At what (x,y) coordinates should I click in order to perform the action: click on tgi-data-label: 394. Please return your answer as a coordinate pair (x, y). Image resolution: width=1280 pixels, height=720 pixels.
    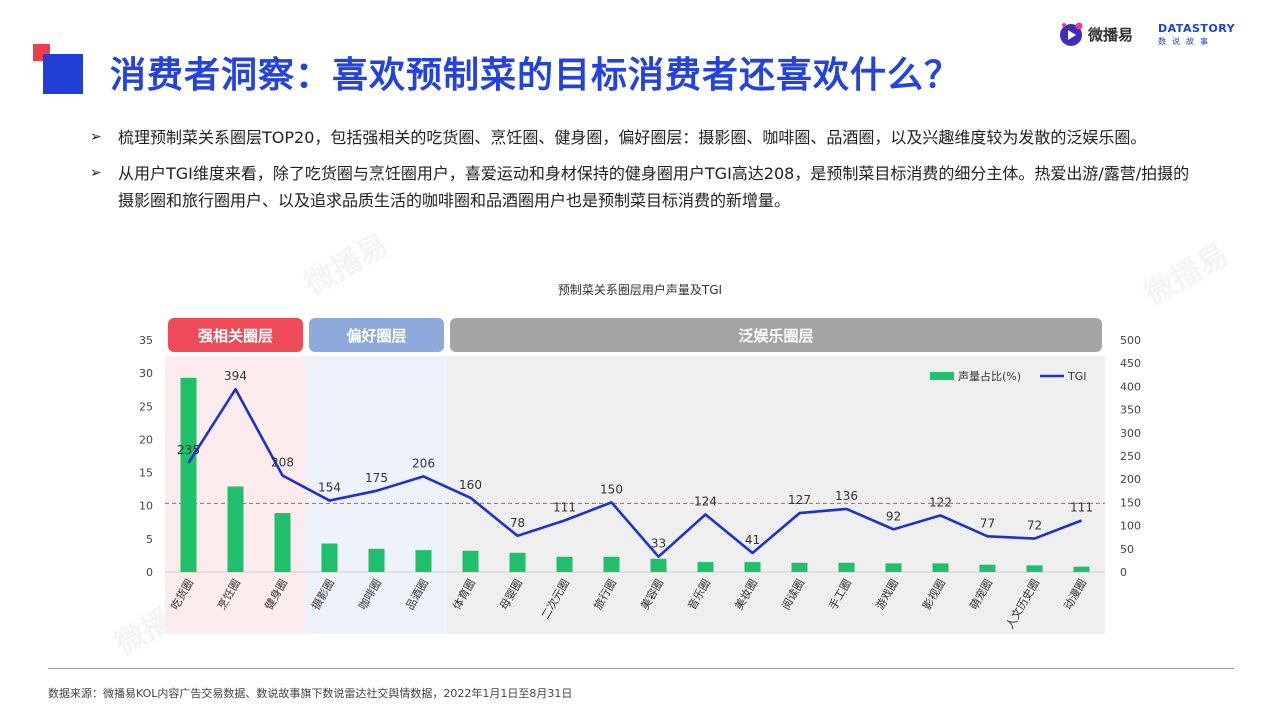
    Looking at the image, I should click on (235, 376).